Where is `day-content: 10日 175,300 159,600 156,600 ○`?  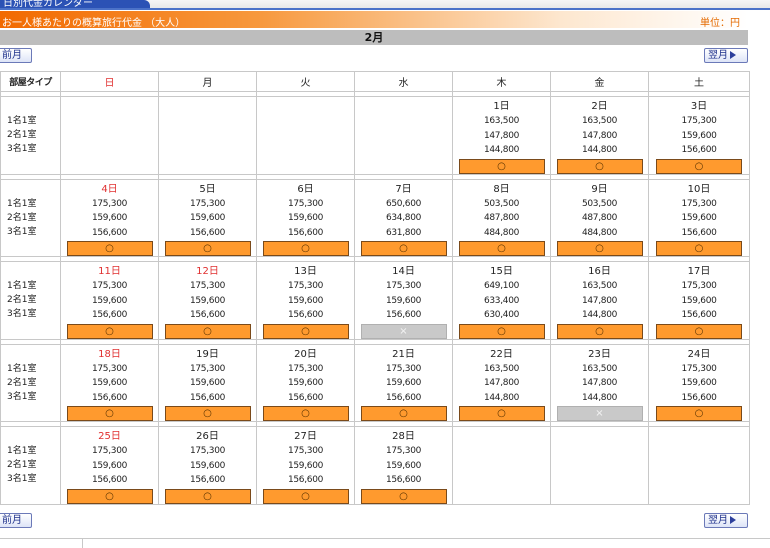 day-content: 10日 175,300 159,600 156,600 ○ is located at coordinates (699, 218).